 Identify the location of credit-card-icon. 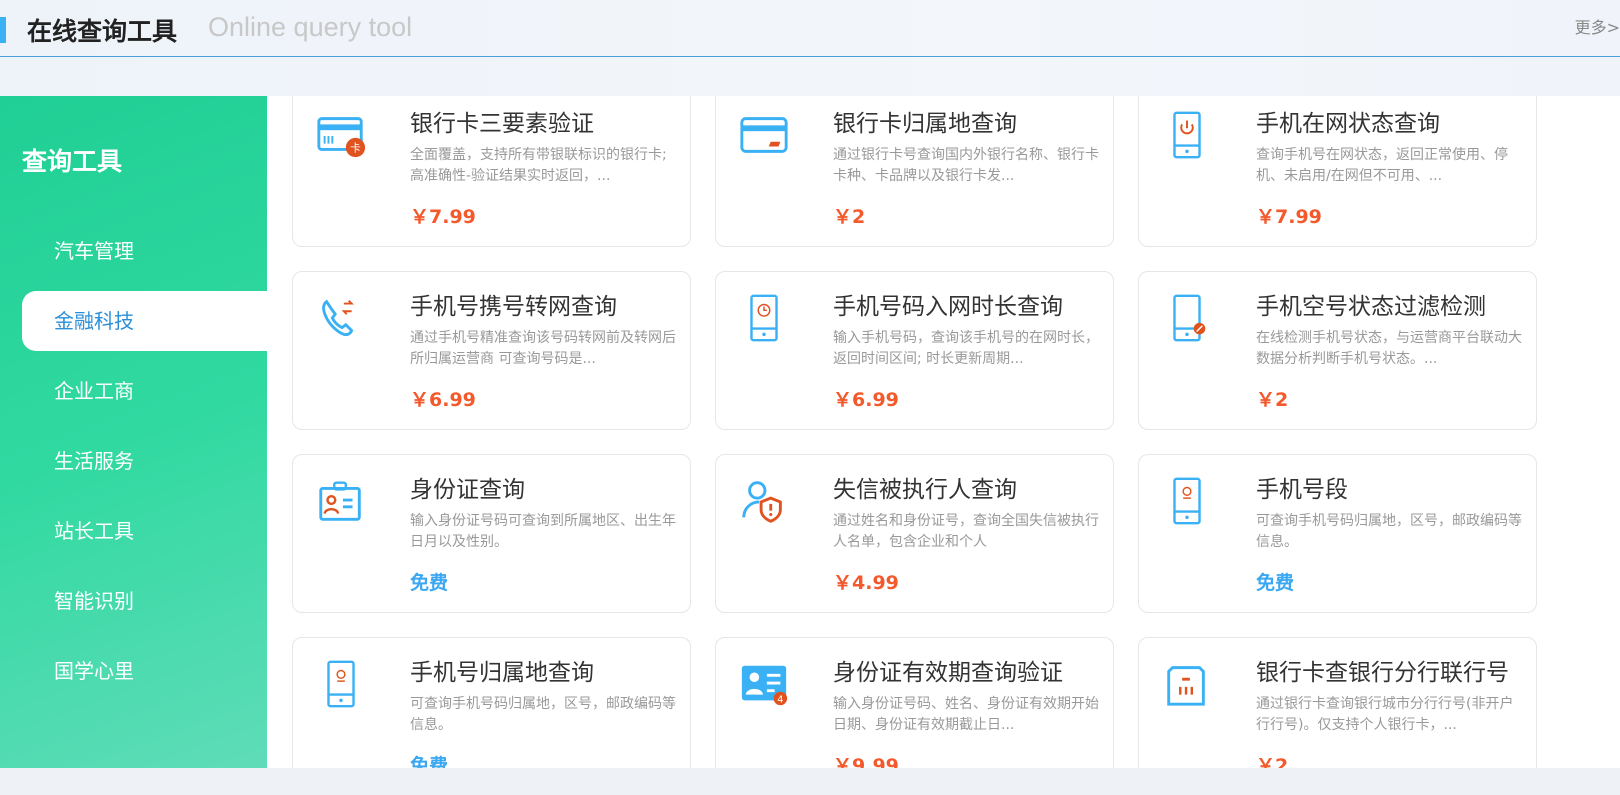
(764, 135).